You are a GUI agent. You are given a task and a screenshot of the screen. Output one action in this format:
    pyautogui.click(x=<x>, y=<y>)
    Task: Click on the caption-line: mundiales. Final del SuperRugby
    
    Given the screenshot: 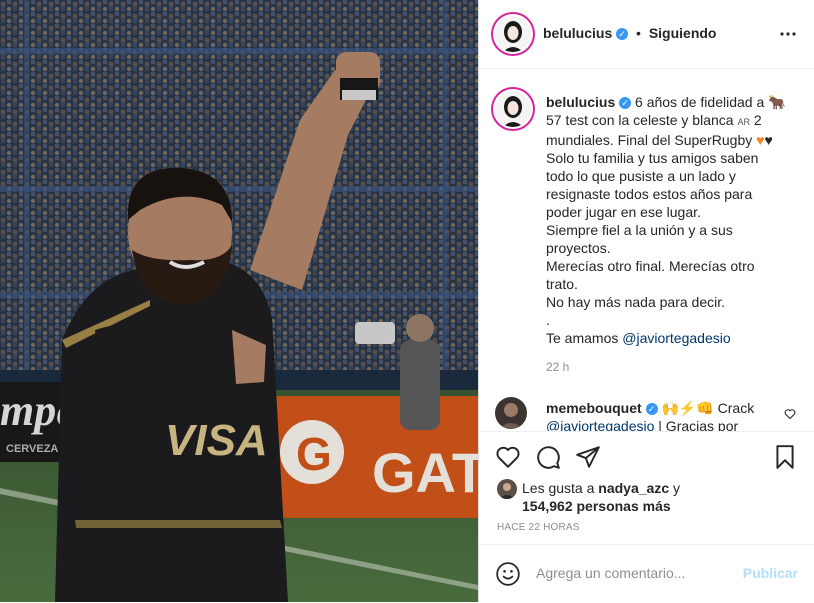 What is the action you would take?
    pyautogui.click(x=649, y=140)
    